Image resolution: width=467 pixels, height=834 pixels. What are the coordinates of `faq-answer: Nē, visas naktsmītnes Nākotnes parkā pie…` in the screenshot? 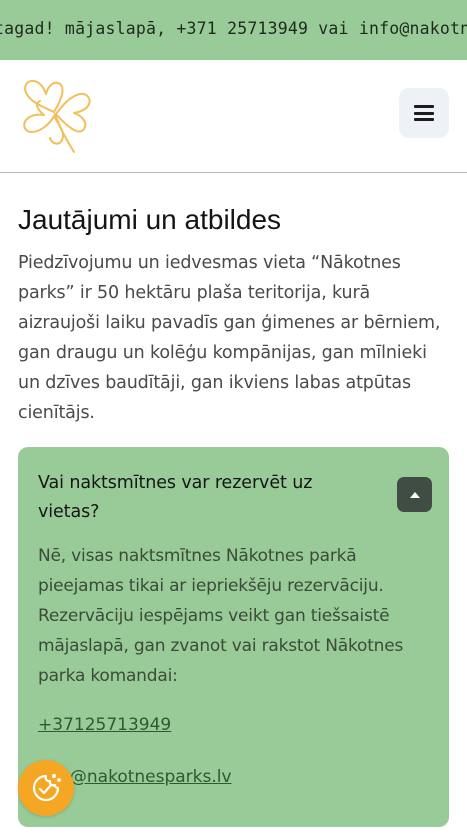 It's located at (221, 616).